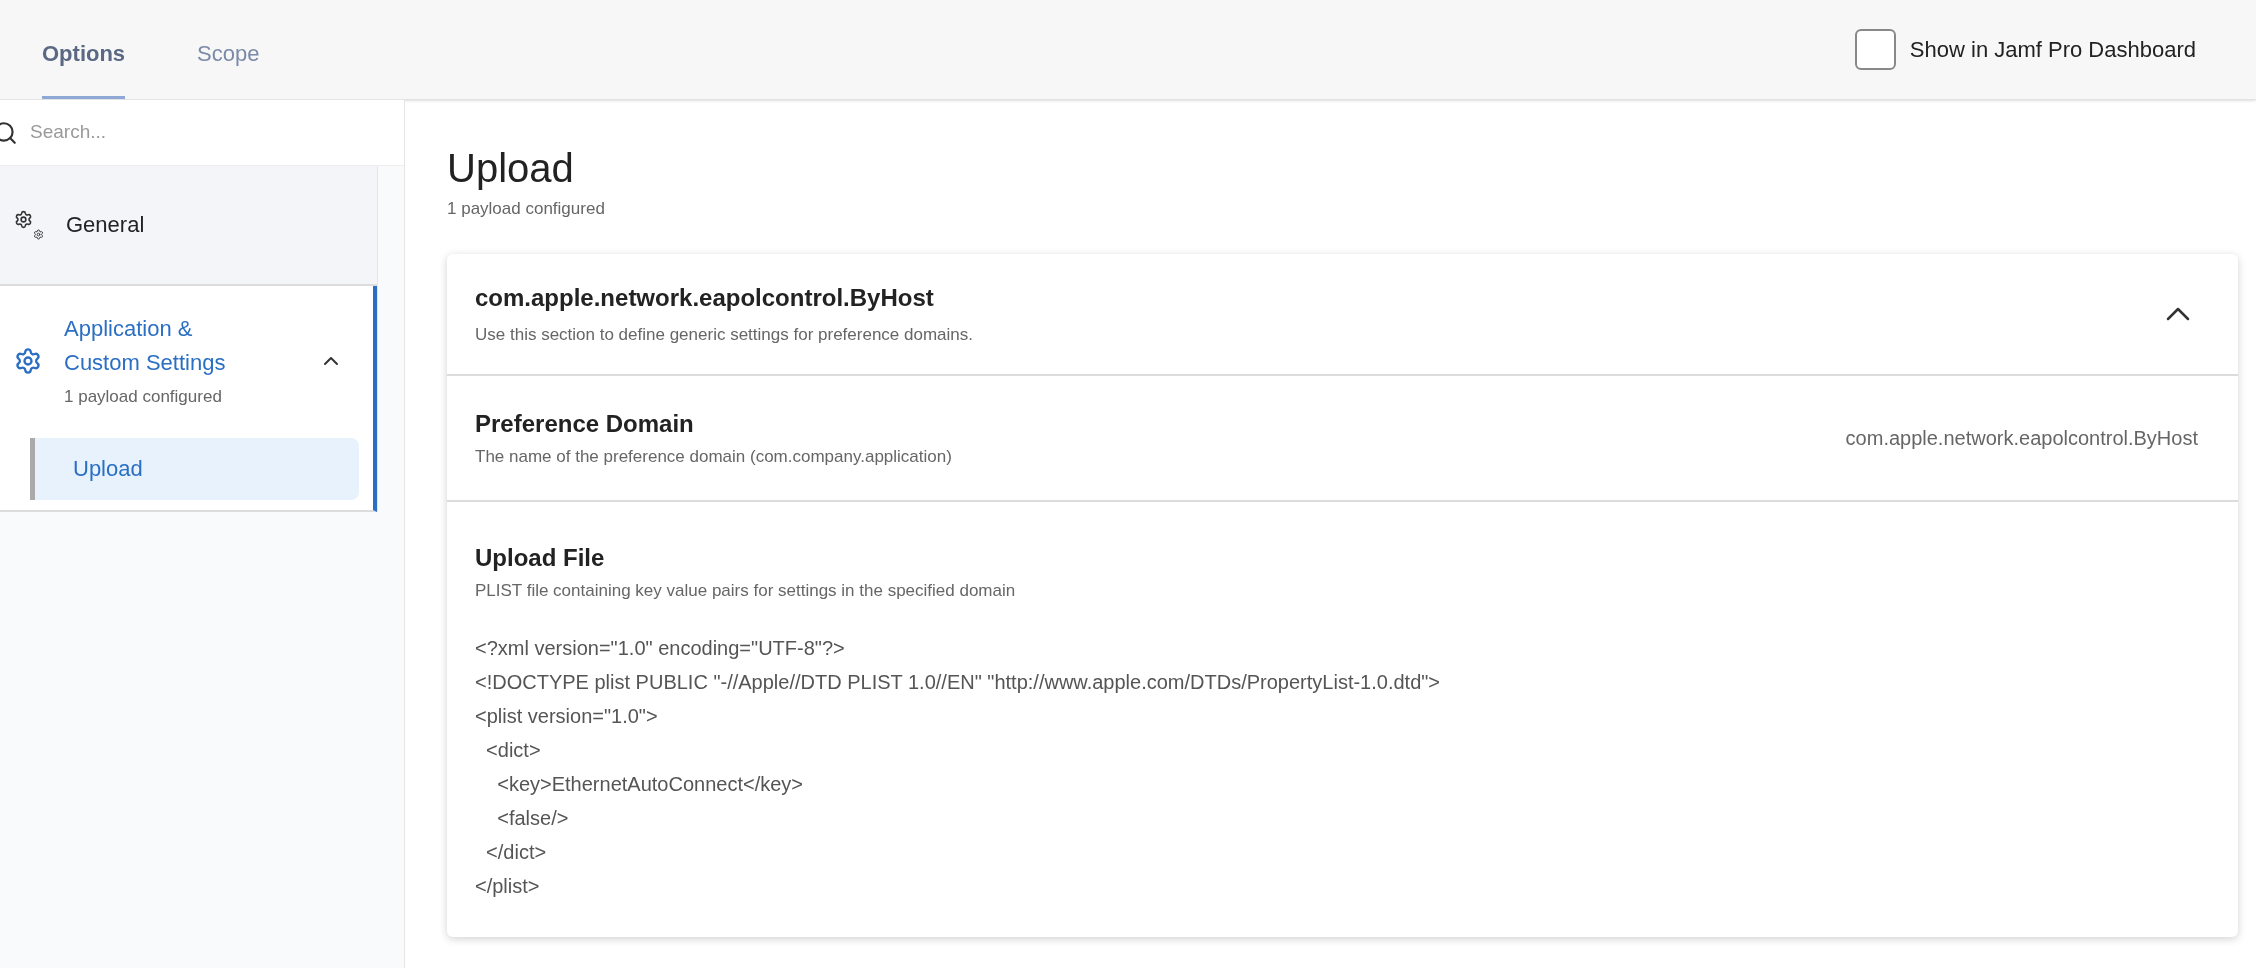 This screenshot has height=968, width=2256. I want to click on field-description: PLIST file containing key value pairs for settings in the specified domain, so click(746, 590).